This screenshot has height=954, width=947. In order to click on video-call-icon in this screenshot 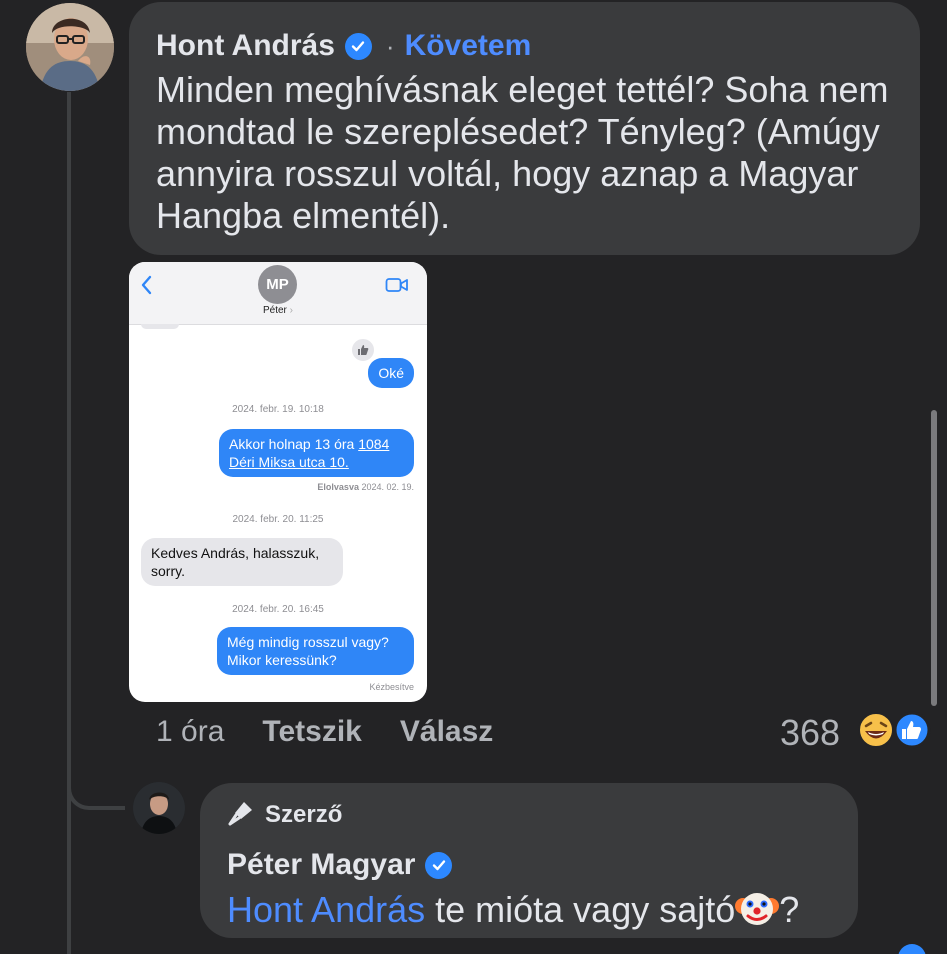, I will do `click(397, 287)`.